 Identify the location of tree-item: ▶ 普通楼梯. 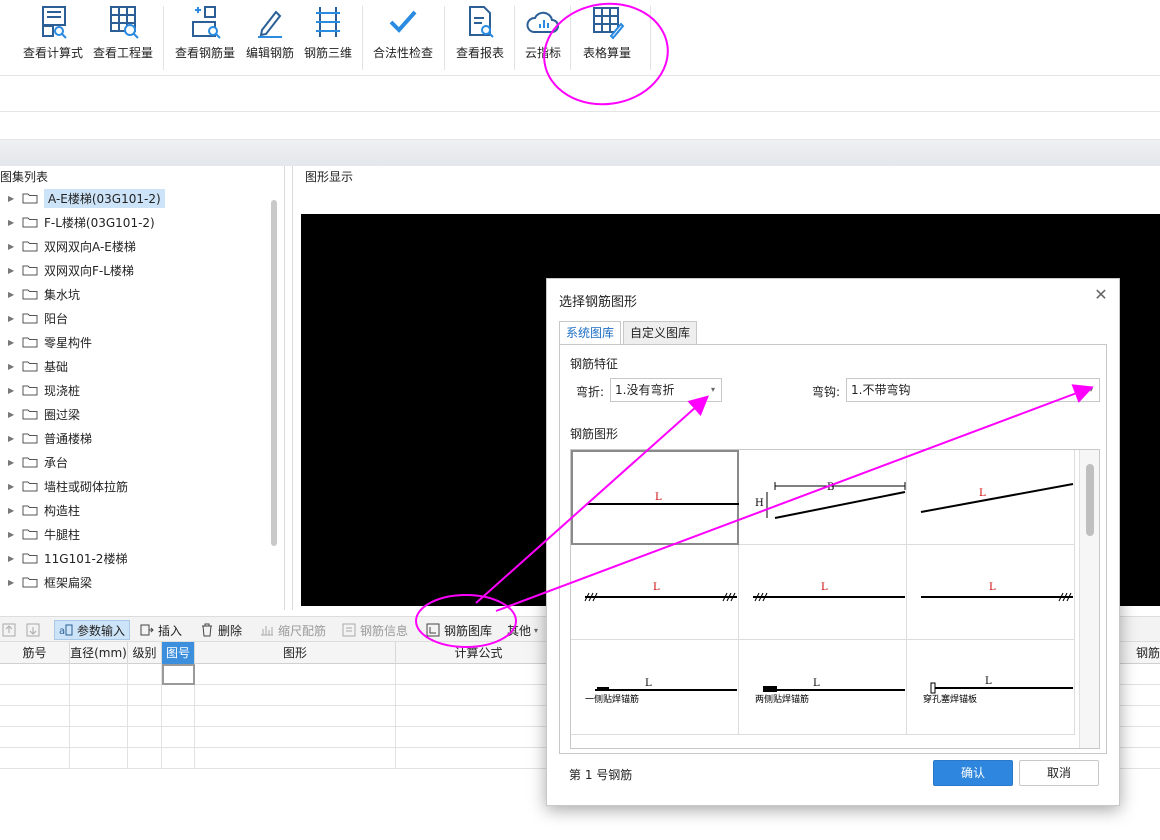
(135, 438).